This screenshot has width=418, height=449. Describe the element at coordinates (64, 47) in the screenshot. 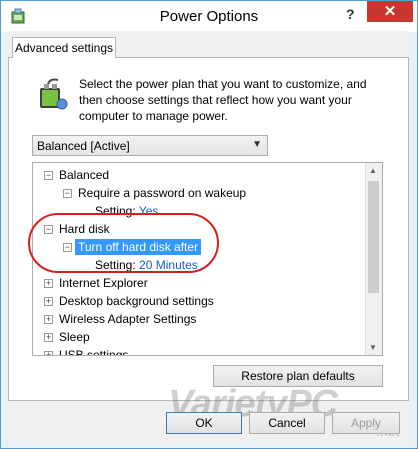

I see `tab-advanced-settings: Advanced settings` at that location.